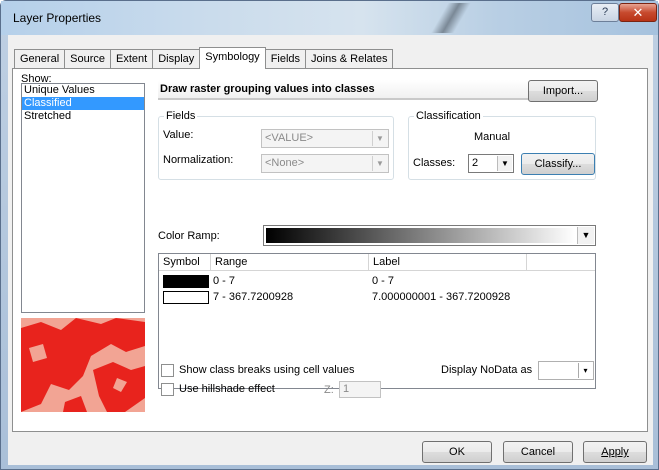  What do you see at coordinates (181, 116) in the screenshot?
I see `fields-group-title: Fields` at bounding box center [181, 116].